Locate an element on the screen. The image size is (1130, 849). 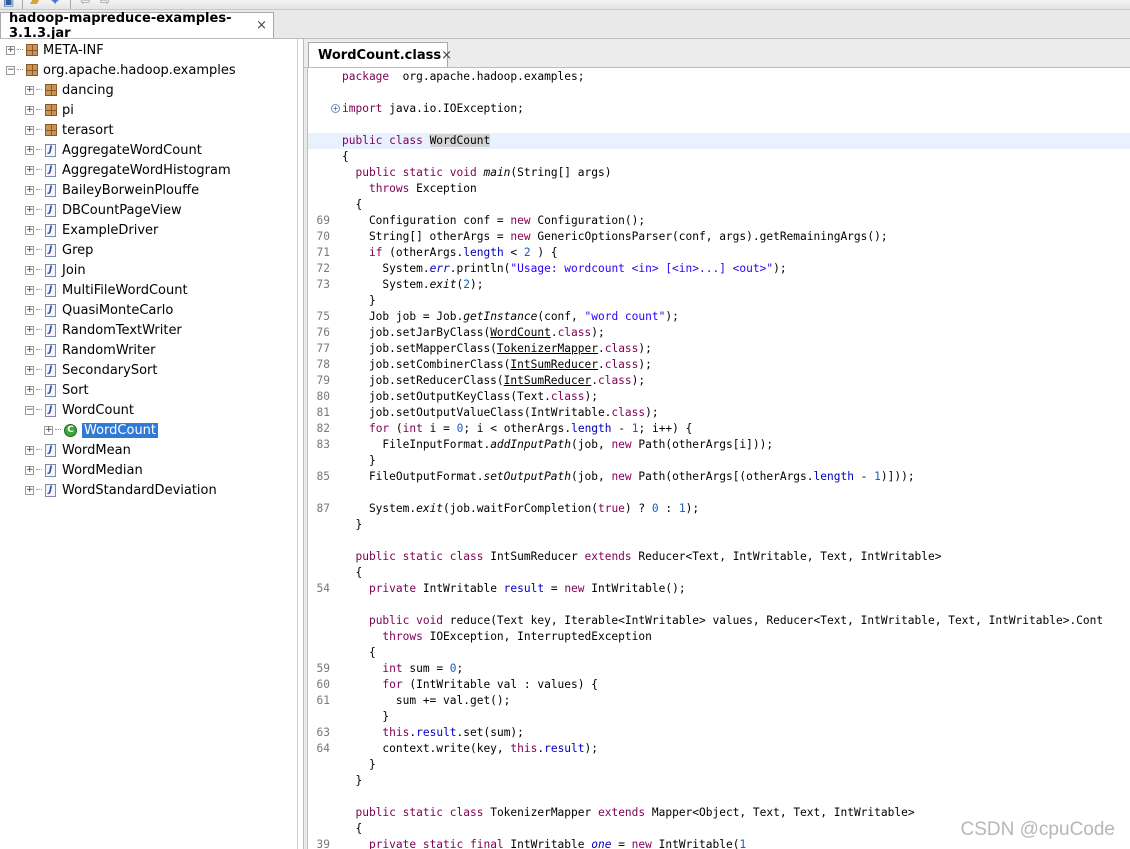
back-arrow-icon: ⇦ is located at coordinates (87, 4).